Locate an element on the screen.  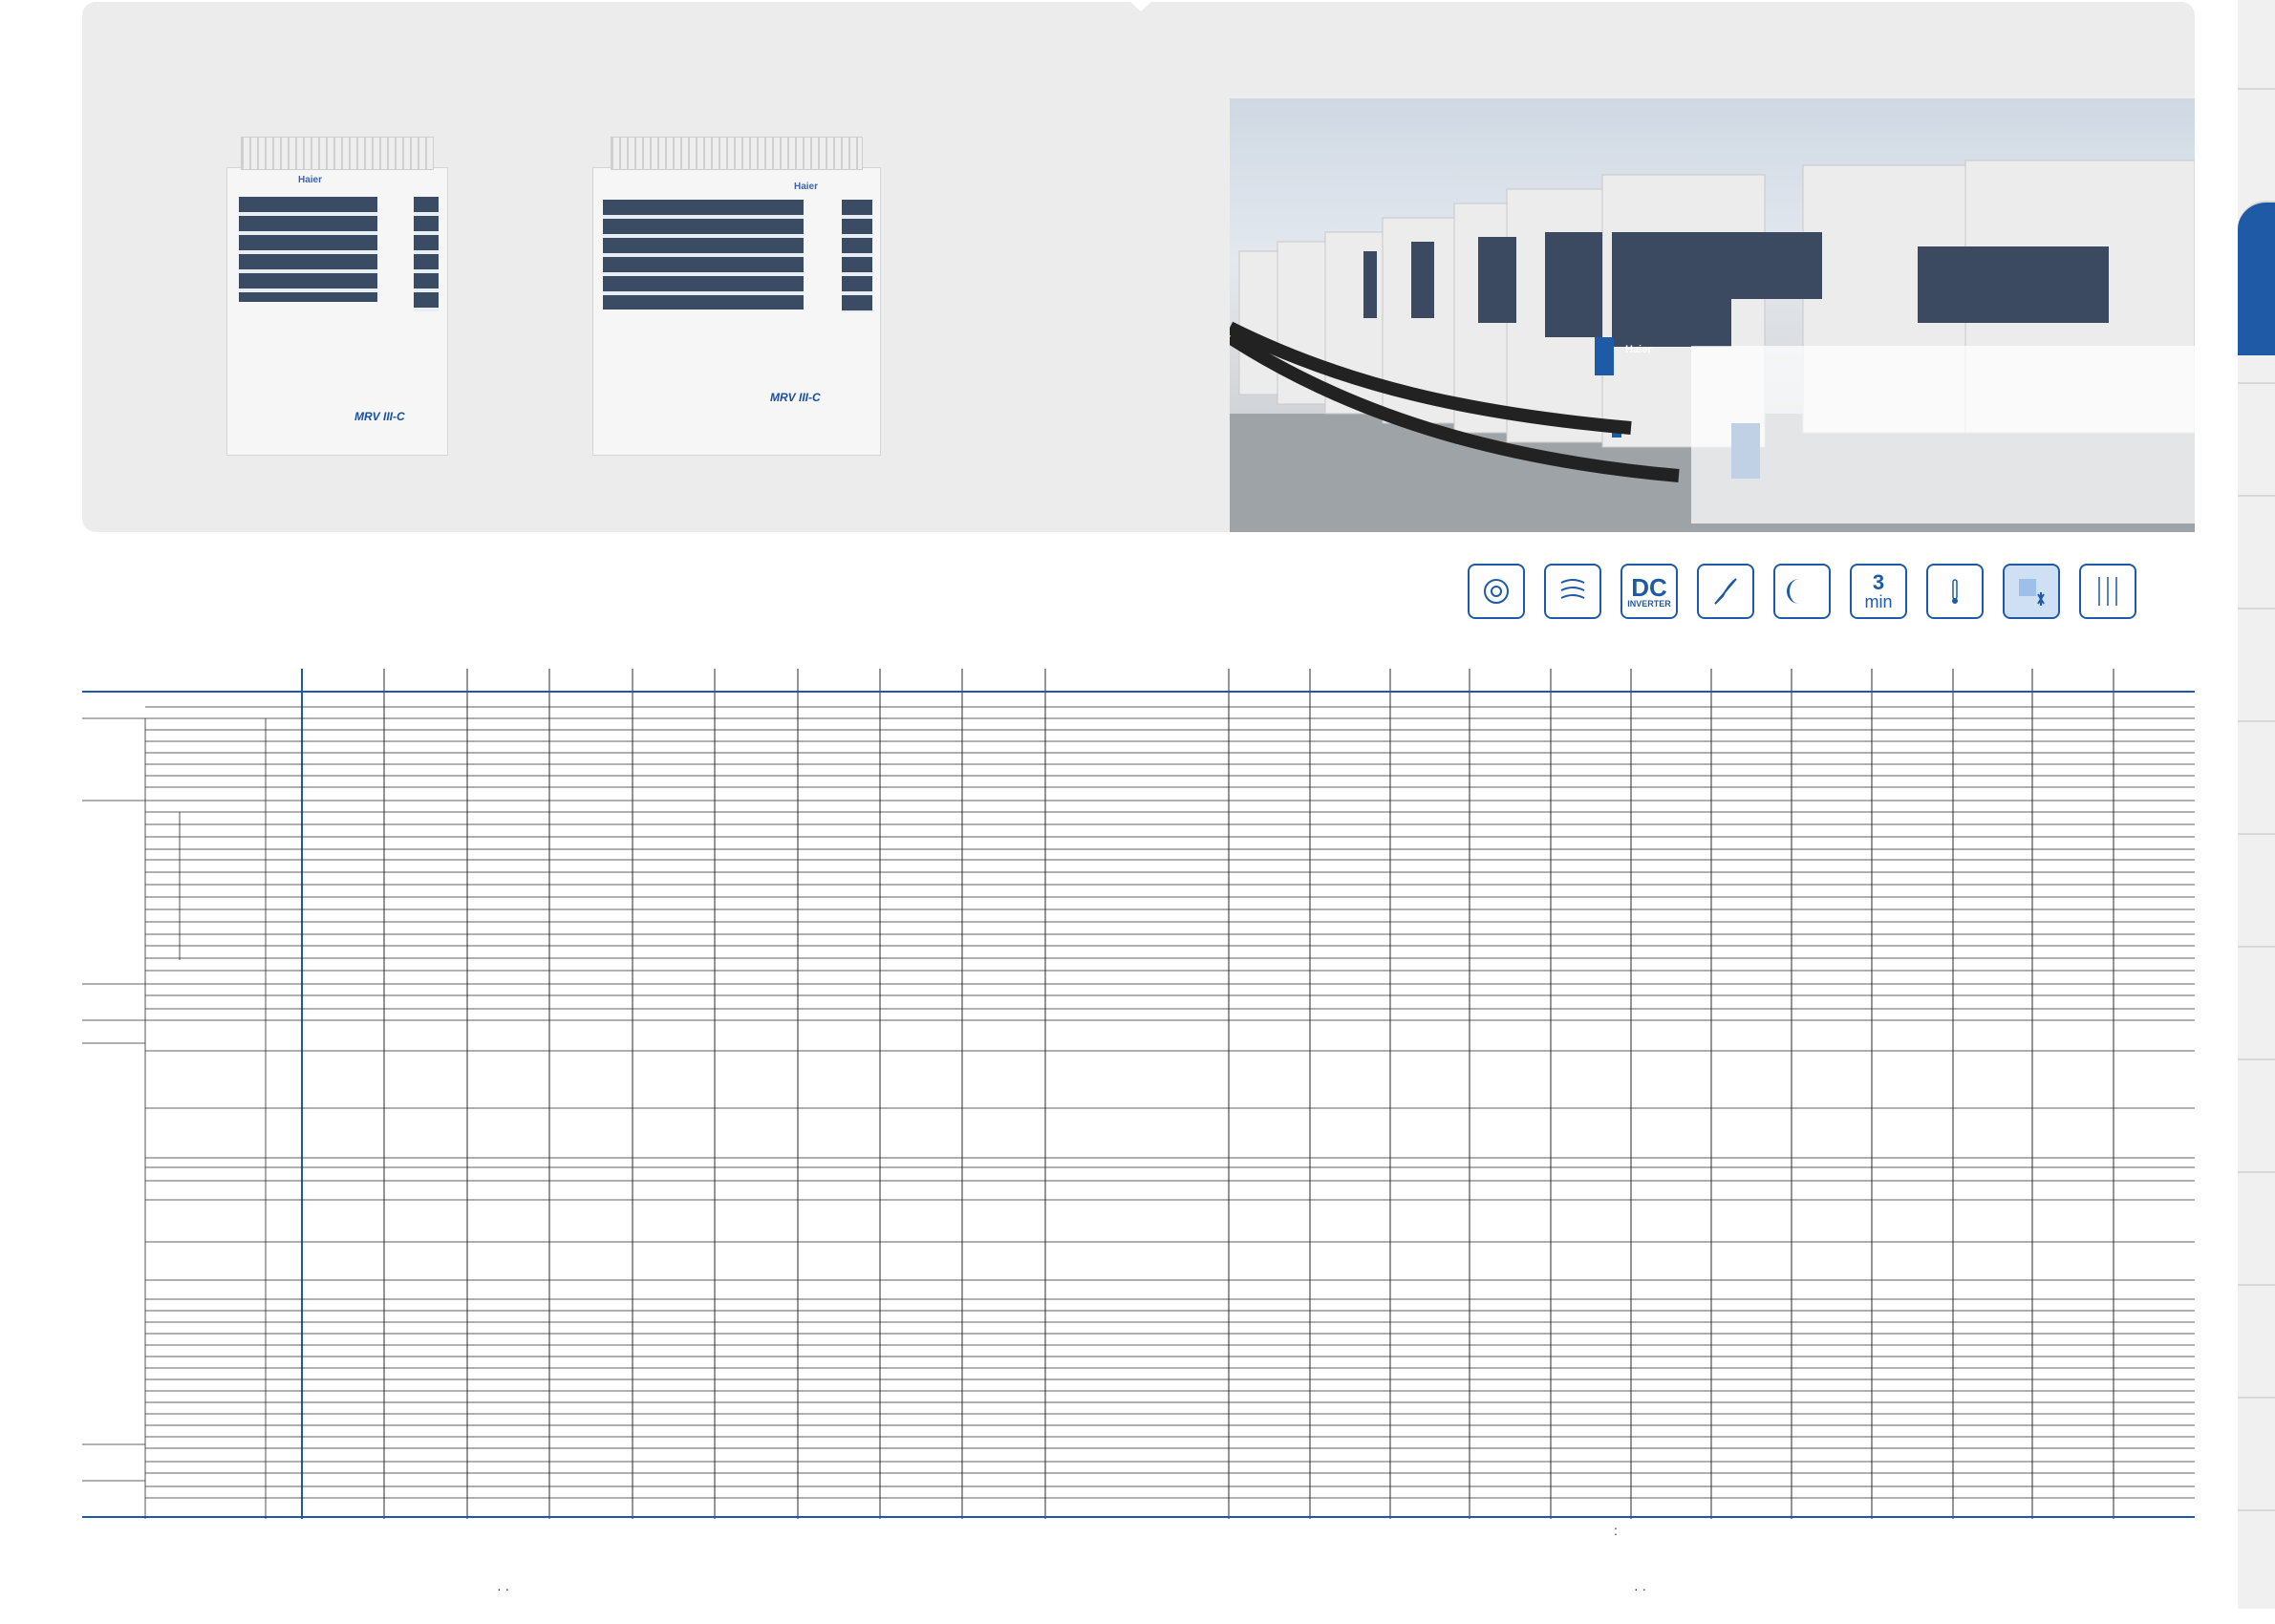
defrost-icon is located at coordinates (2031, 592).